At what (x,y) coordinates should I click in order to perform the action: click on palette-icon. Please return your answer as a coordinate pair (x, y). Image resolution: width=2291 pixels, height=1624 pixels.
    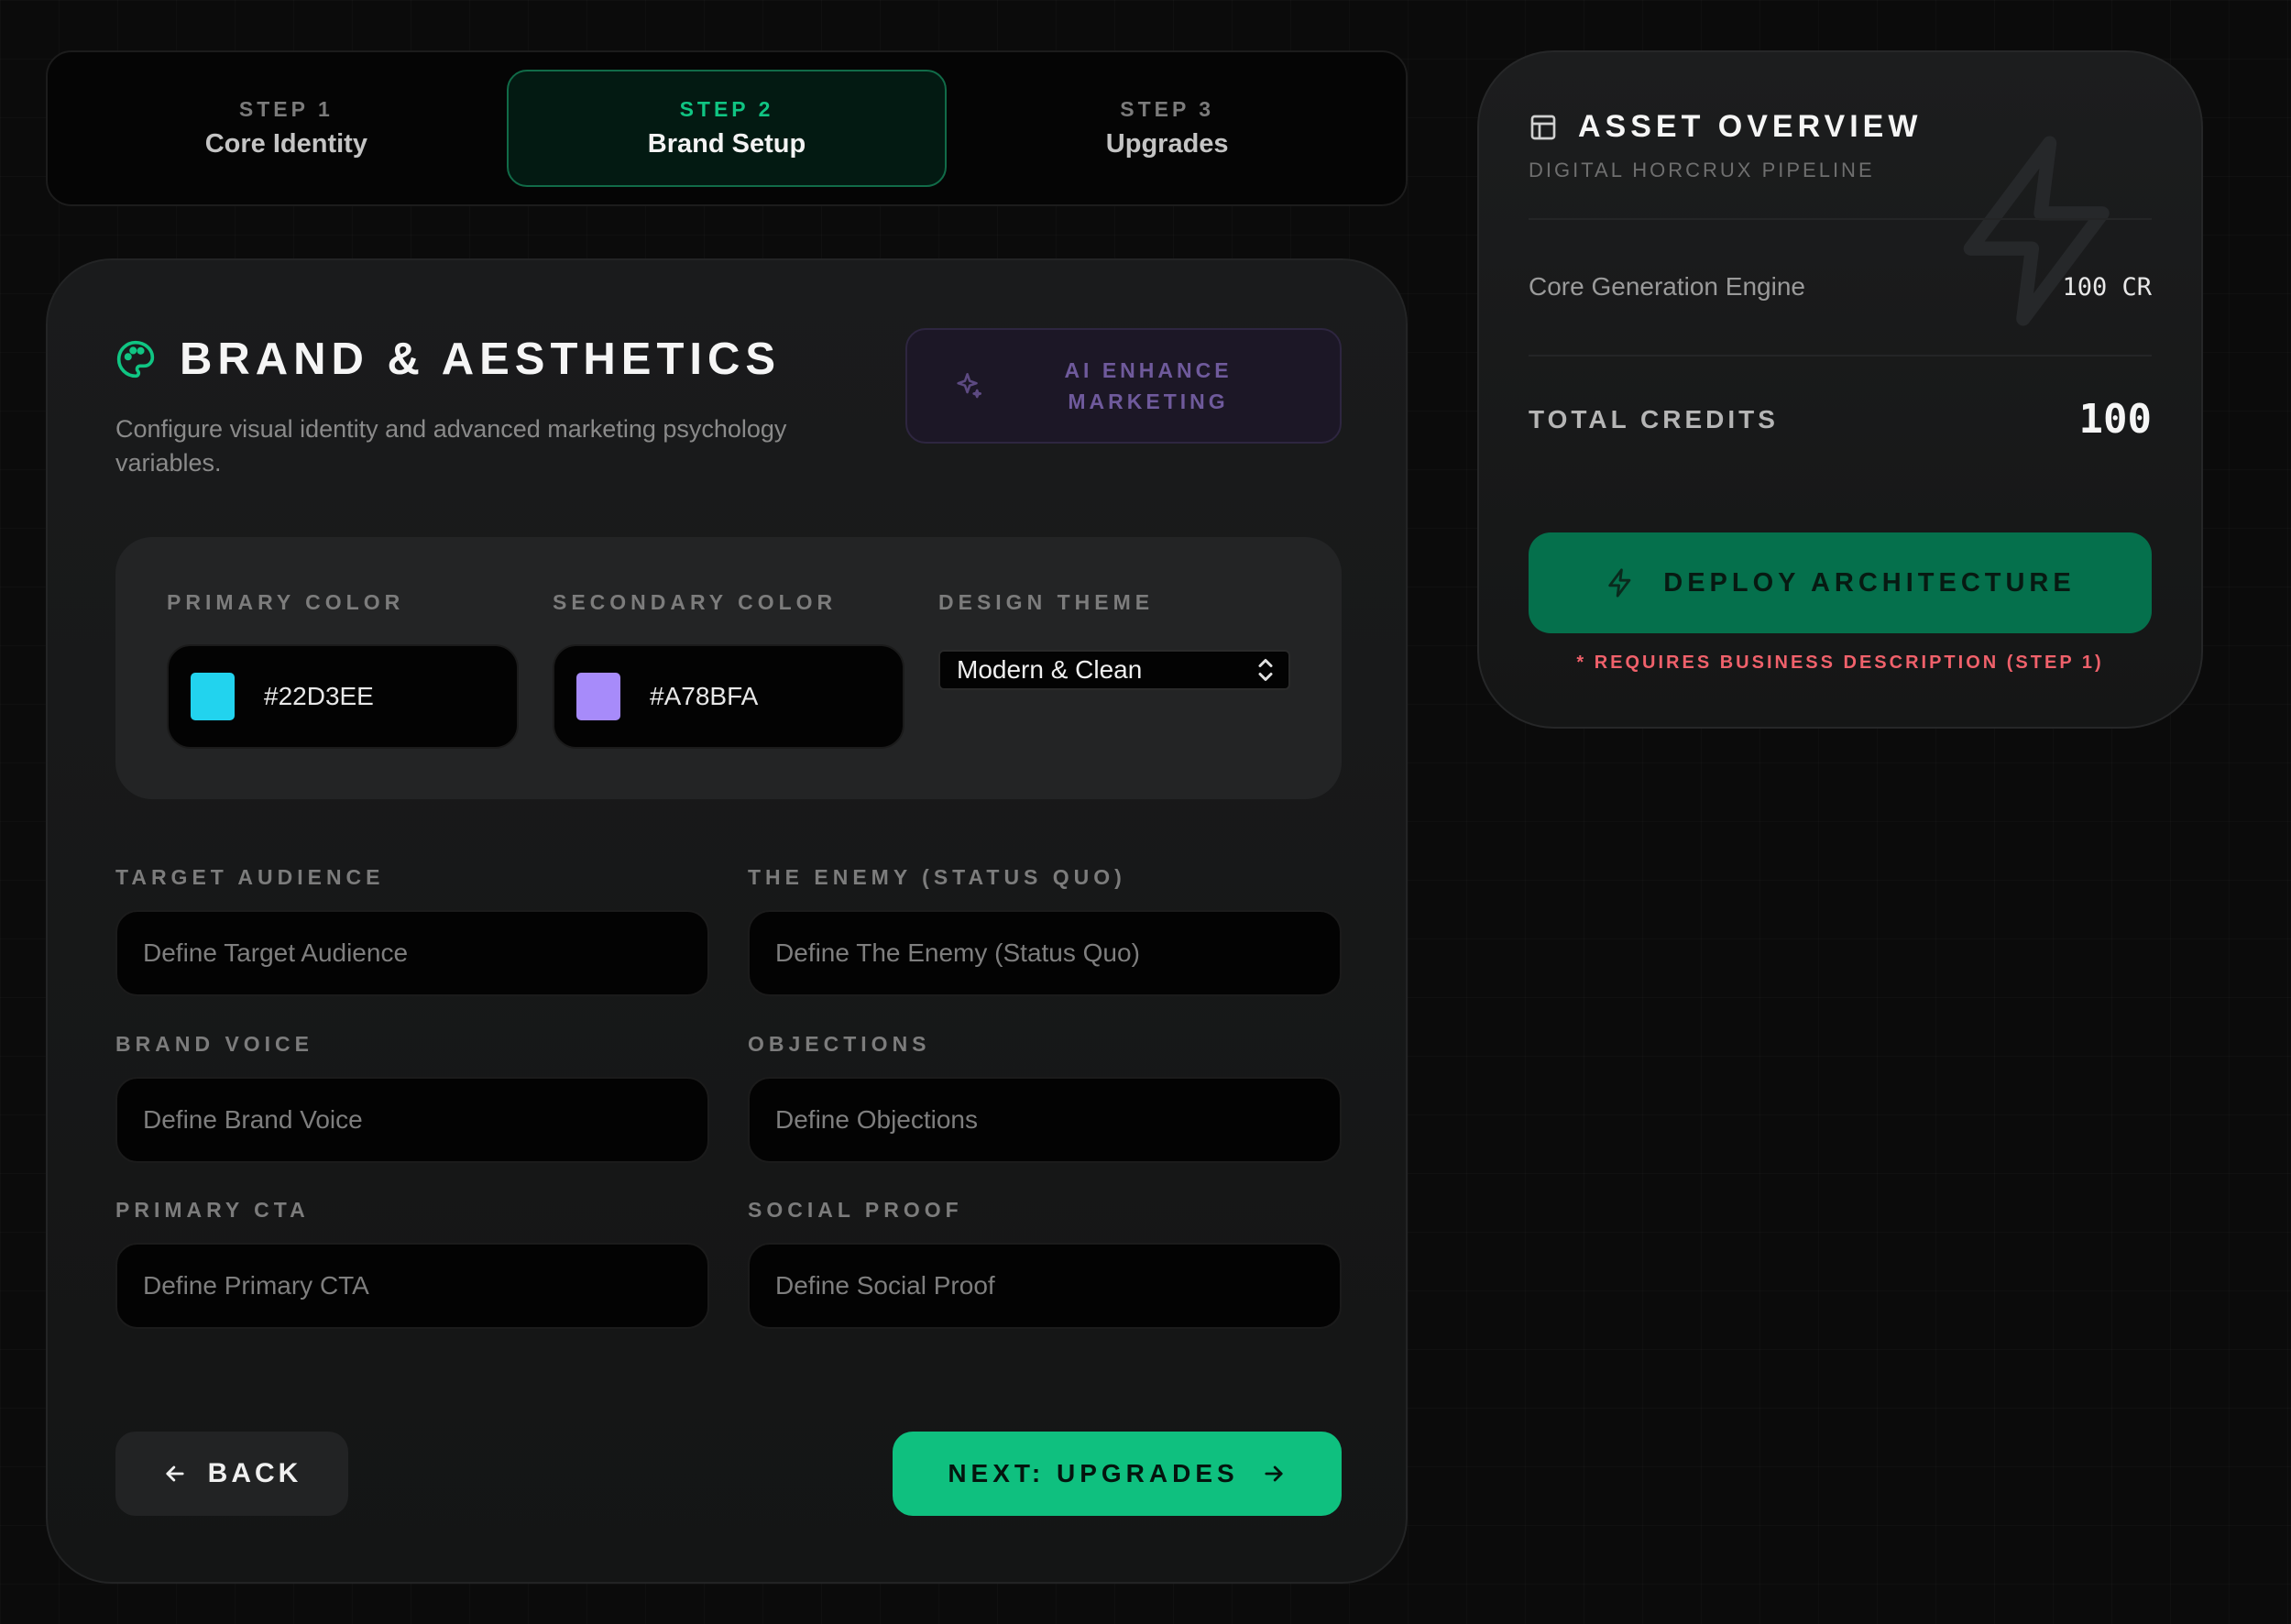
    Looking at the image, I should click on (135, 359).